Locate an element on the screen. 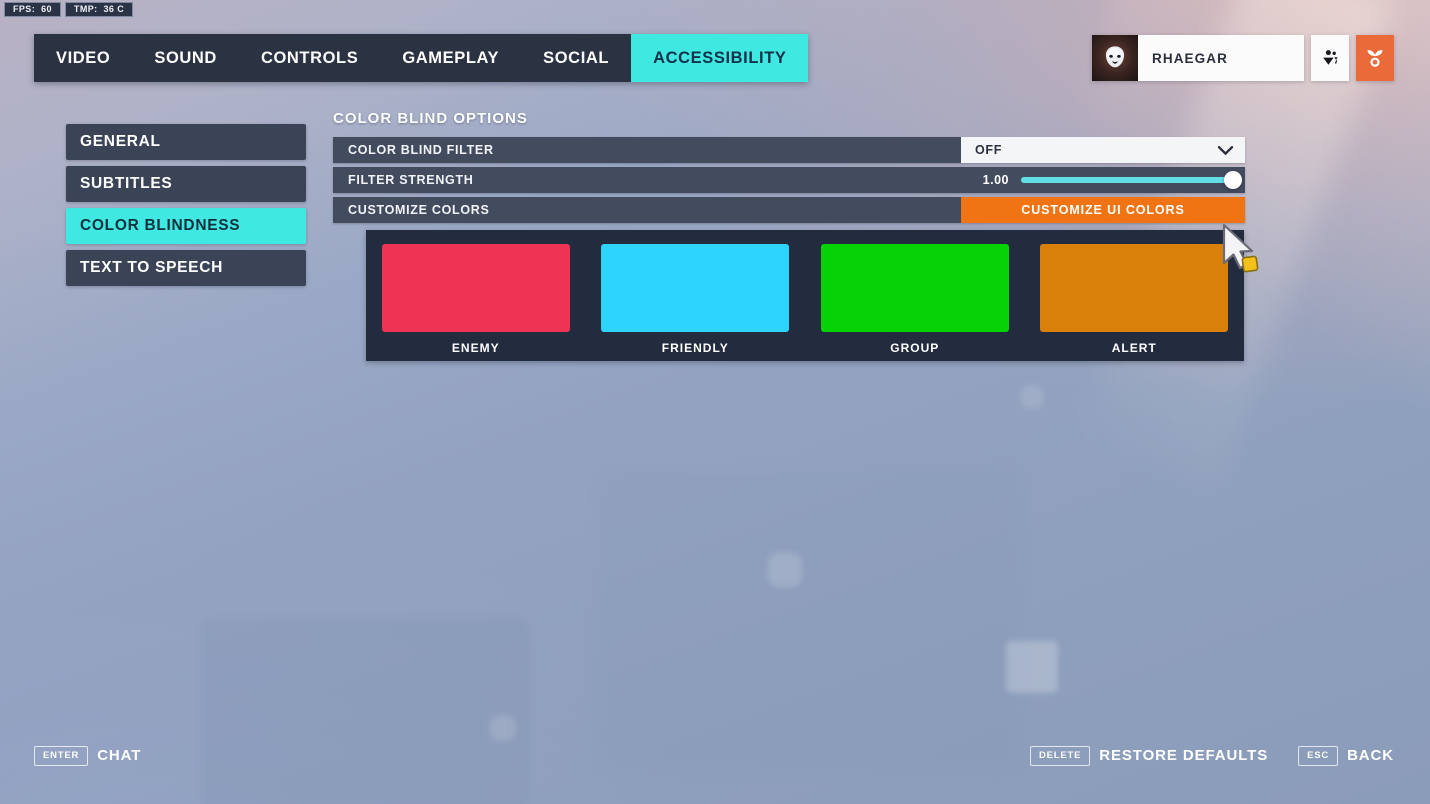 The height and width of the screenshot is (804, 1430). hint-label: CHAT is located at coordinates (119, 756).